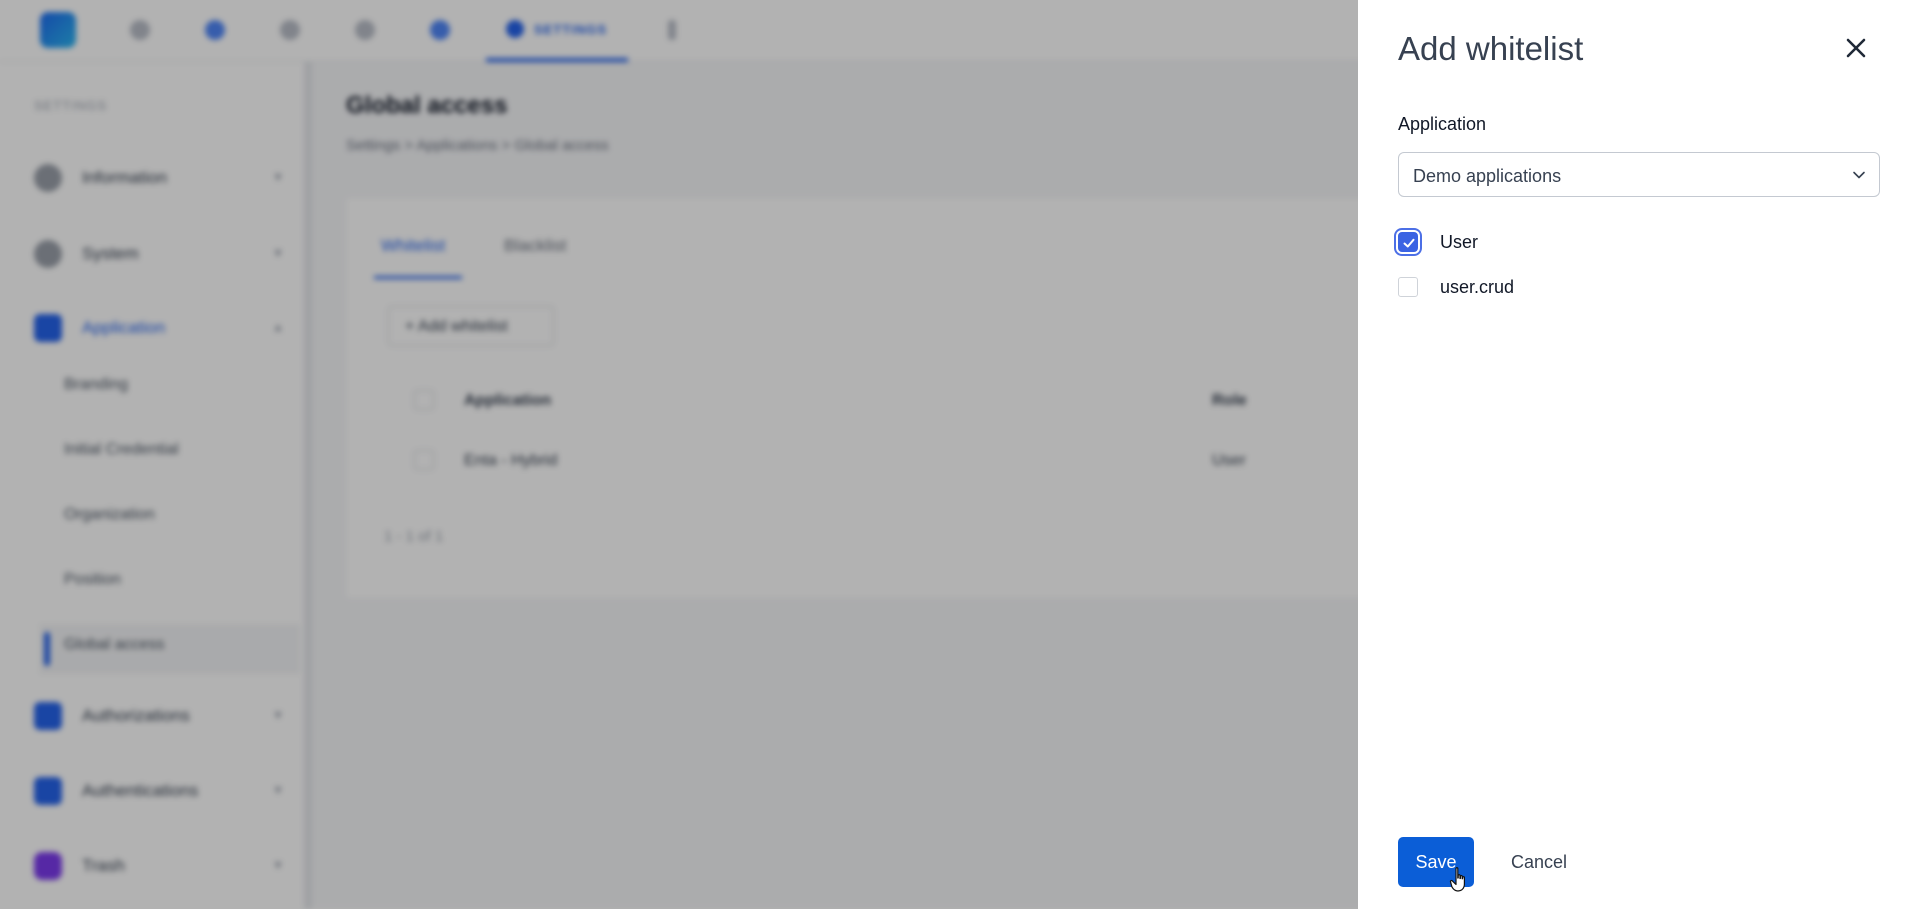  Describe the element at coordinates (1639, 174) in the screenshot. I see `application-select: Demo applications` at that location.